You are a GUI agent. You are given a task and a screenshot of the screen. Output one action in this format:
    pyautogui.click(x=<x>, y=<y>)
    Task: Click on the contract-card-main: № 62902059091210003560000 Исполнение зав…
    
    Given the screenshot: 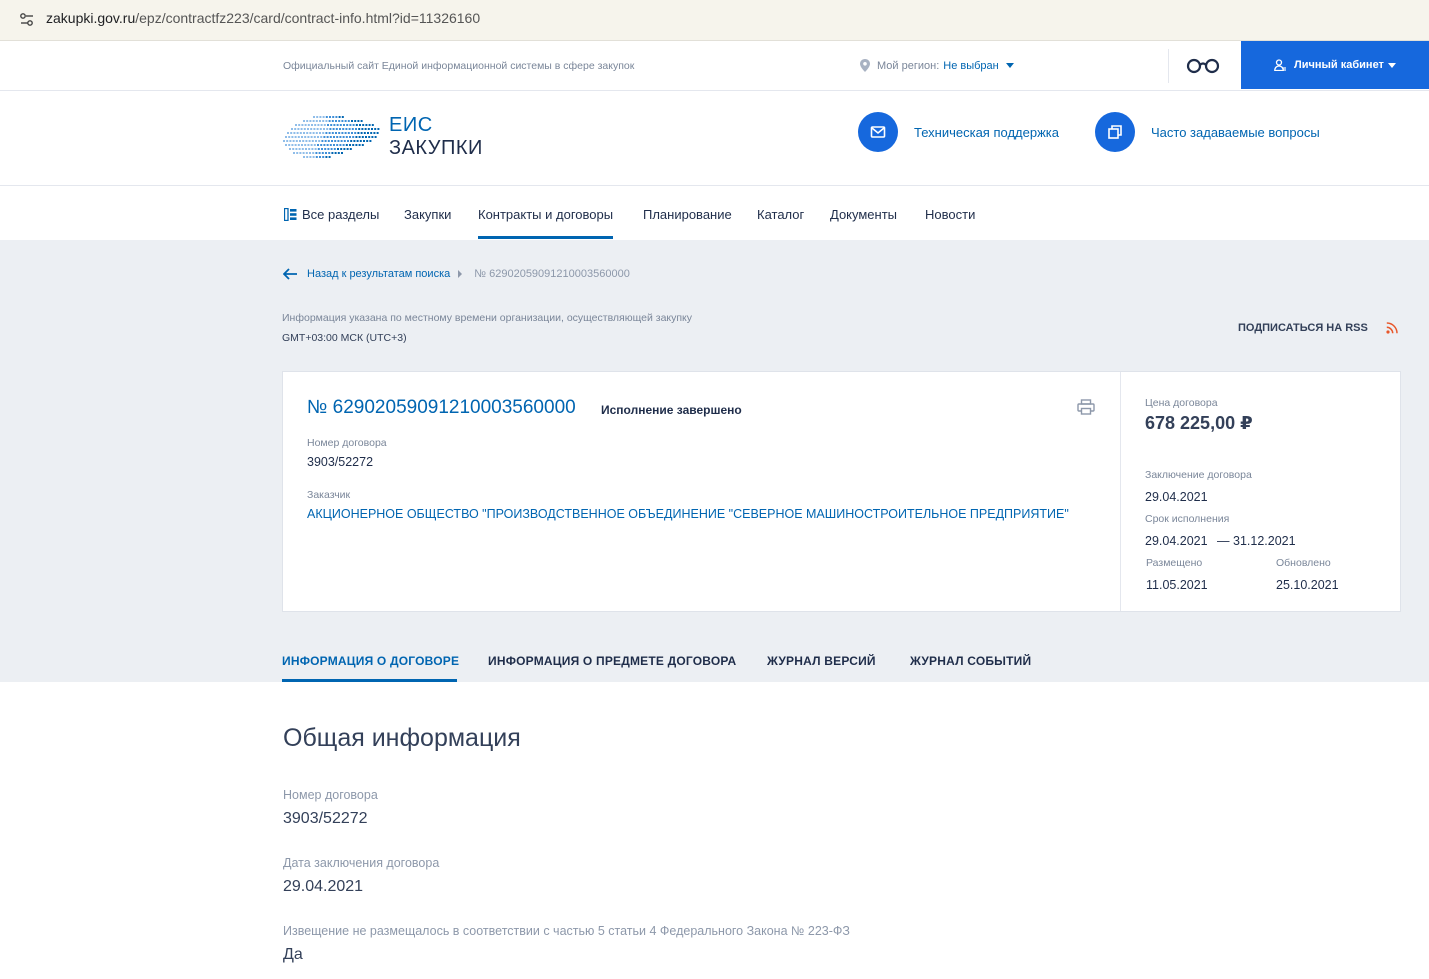 What is the action you would take?
    pyautogui.click(x=702, y=491)
    